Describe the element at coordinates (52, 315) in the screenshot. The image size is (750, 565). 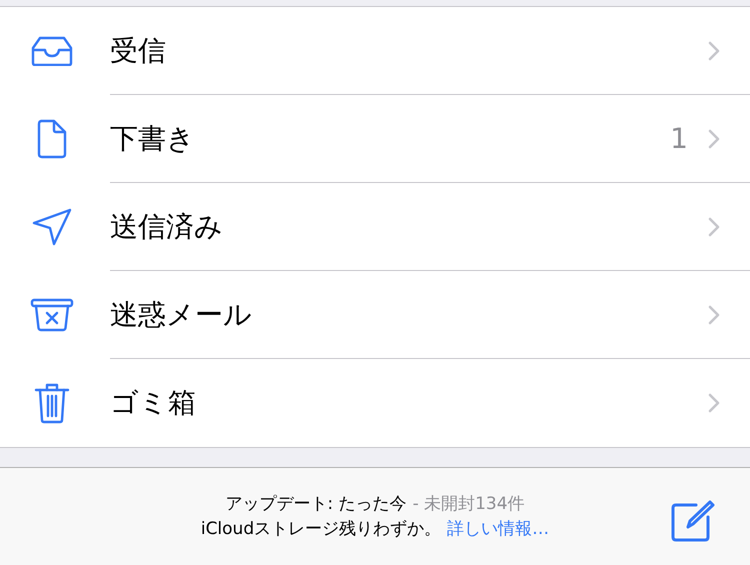
I see `junk-bin-icon` at that location.